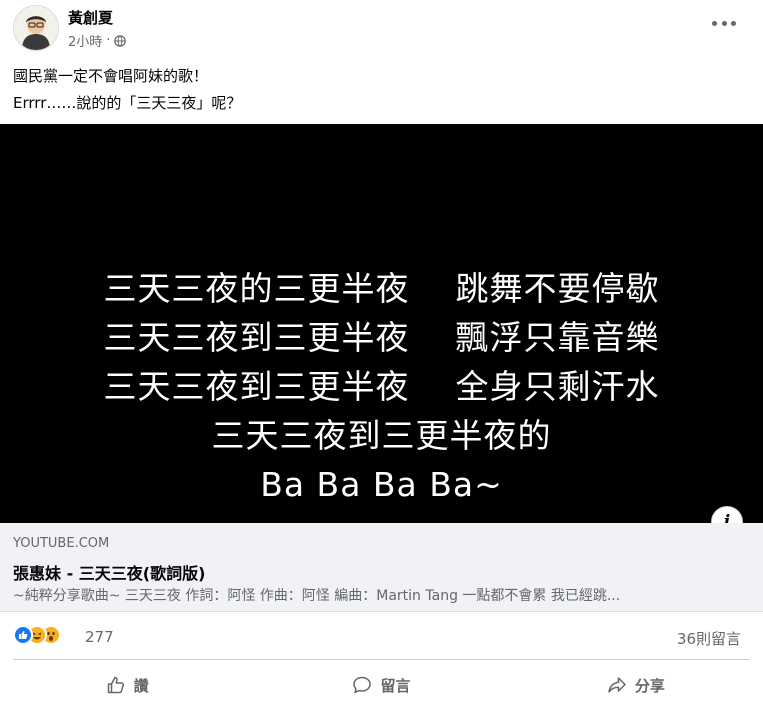 The height and width of the screenshot is (711, 763). I want to click on comment-icon, so click(362, 685).